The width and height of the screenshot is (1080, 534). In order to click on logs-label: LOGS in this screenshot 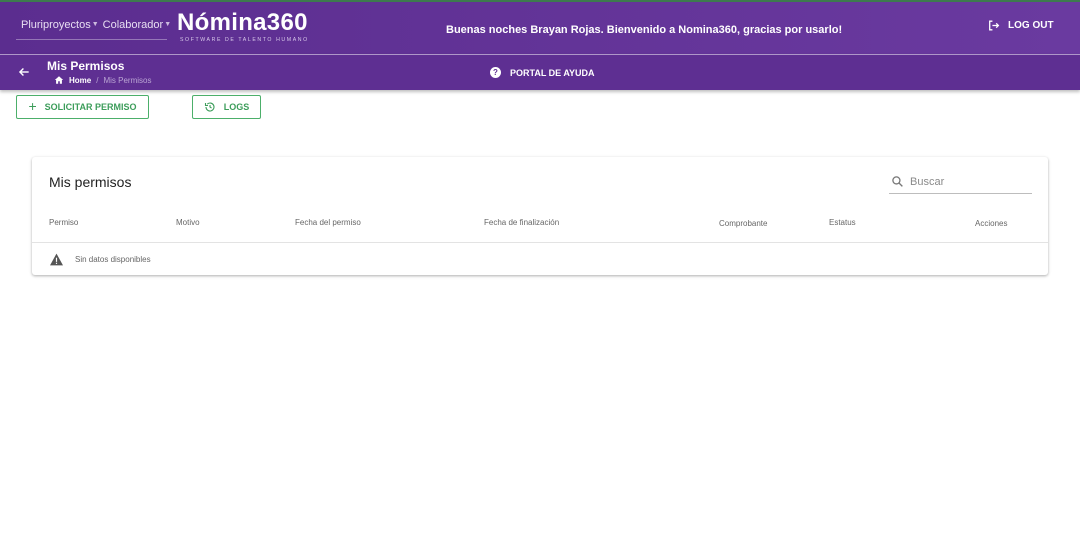, I will do `click(236, 107)`.